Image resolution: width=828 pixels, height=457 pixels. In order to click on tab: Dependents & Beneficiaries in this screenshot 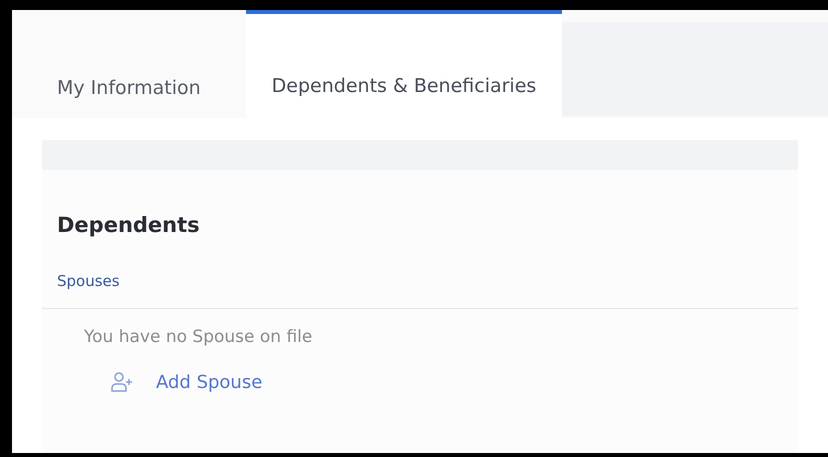, I will do `click(404, 64)`.